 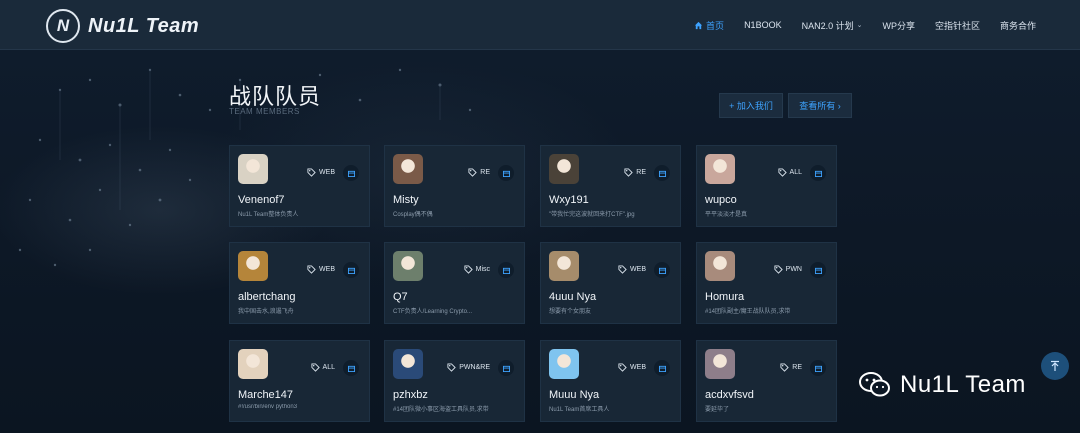 What do you see at coordinates (299, 283) in the screenshot?
I see `member-card: WEB albertchang 我中国击水,浪遏飞舟` at bounding box center [299, 283].